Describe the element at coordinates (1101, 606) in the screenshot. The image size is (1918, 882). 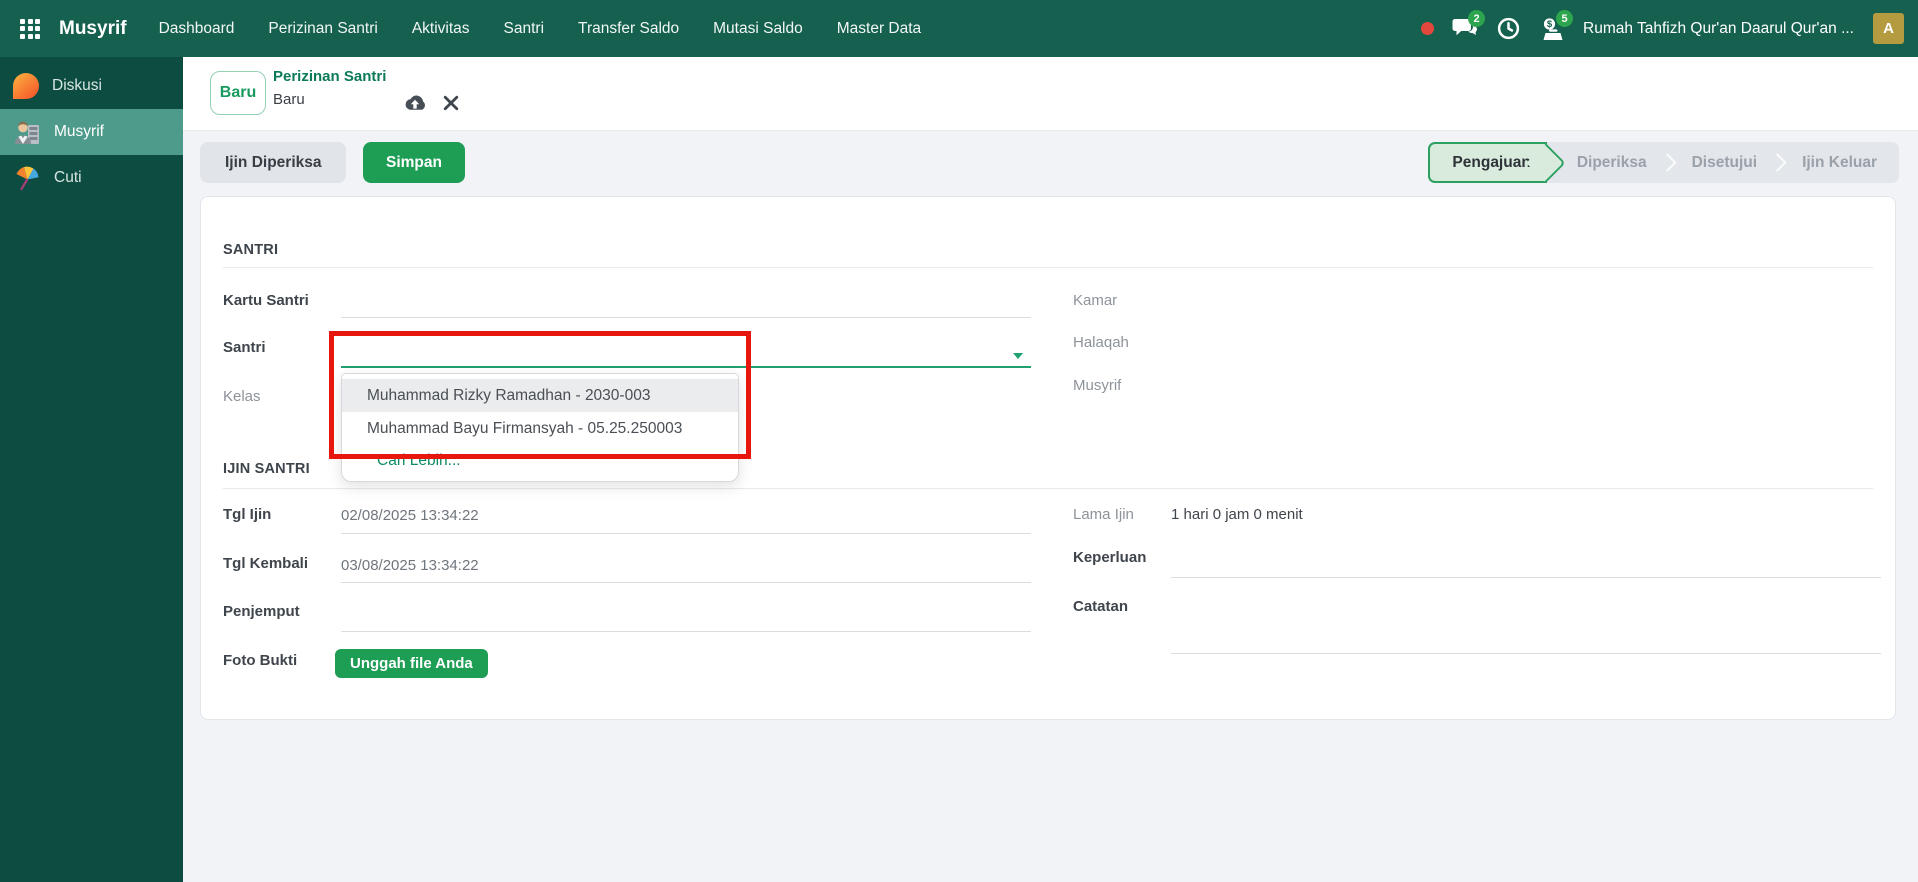
I see `catatan-label: Catatan` at that location.